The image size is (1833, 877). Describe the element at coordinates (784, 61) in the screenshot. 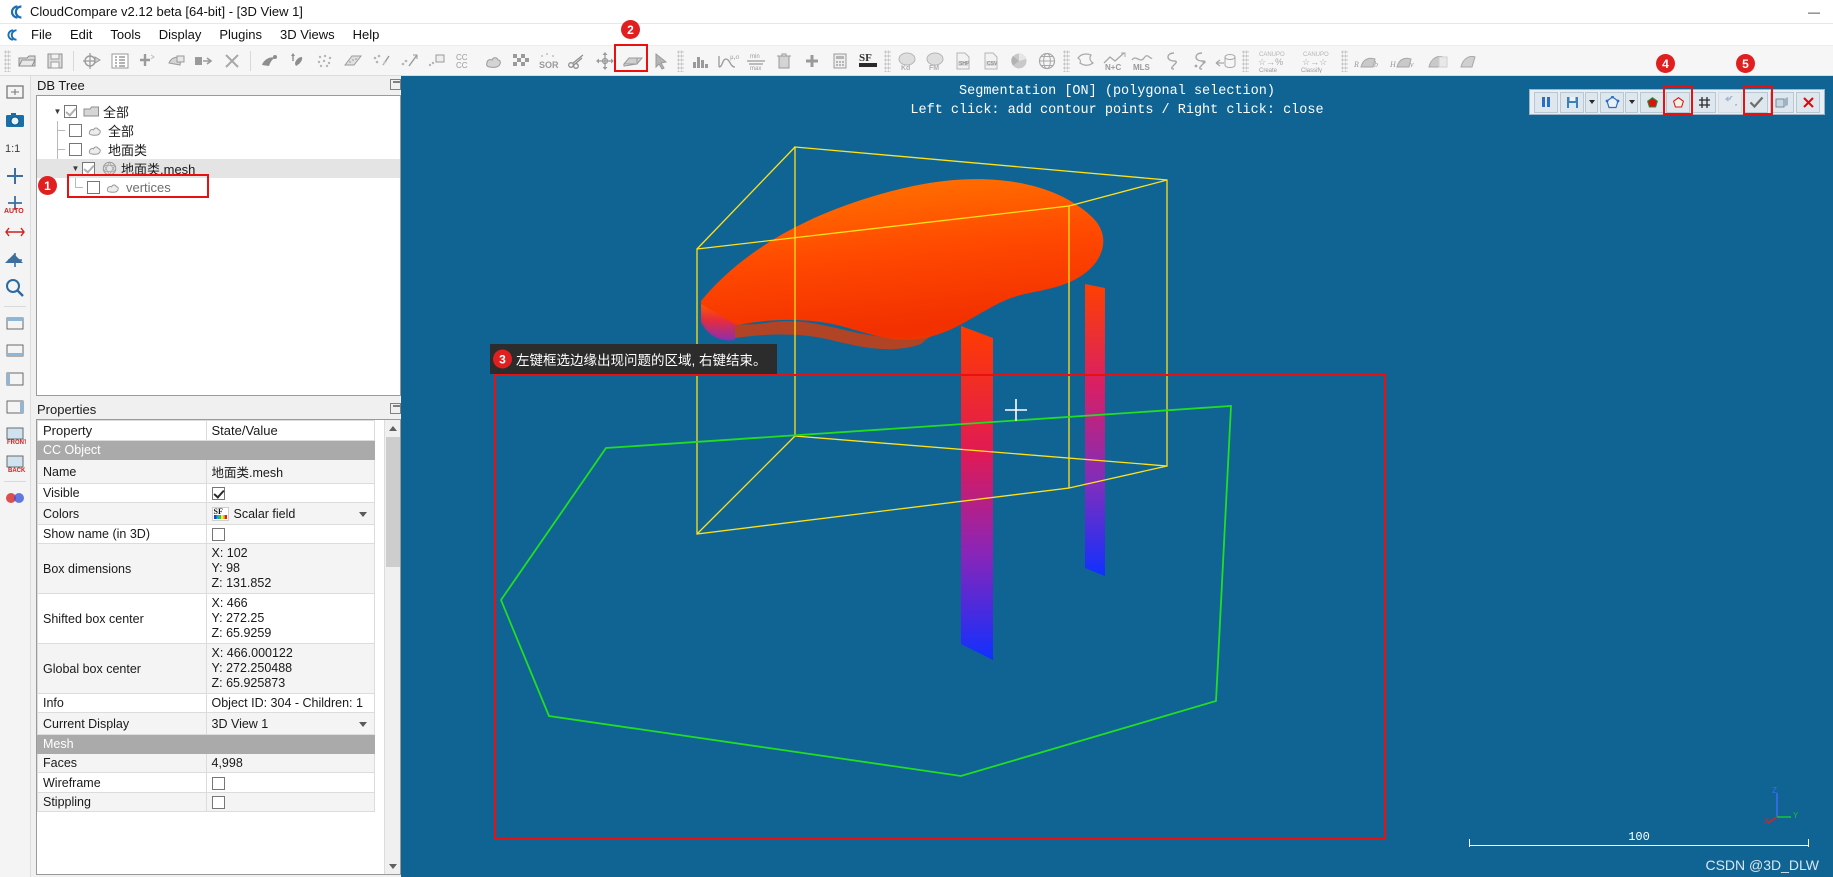

I see `delete-sf-icon` at that location.